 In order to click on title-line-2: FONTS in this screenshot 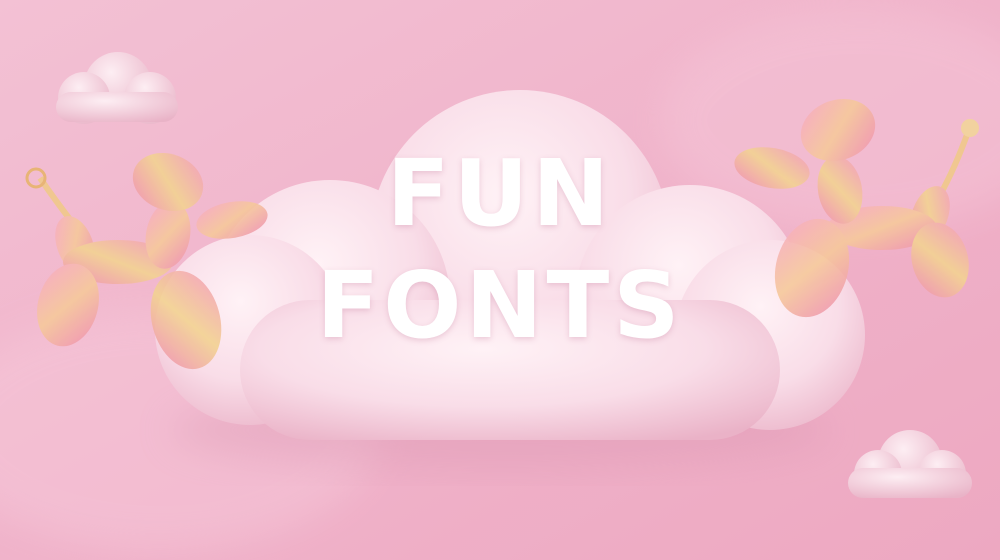, I will do `click(500, 305)`.